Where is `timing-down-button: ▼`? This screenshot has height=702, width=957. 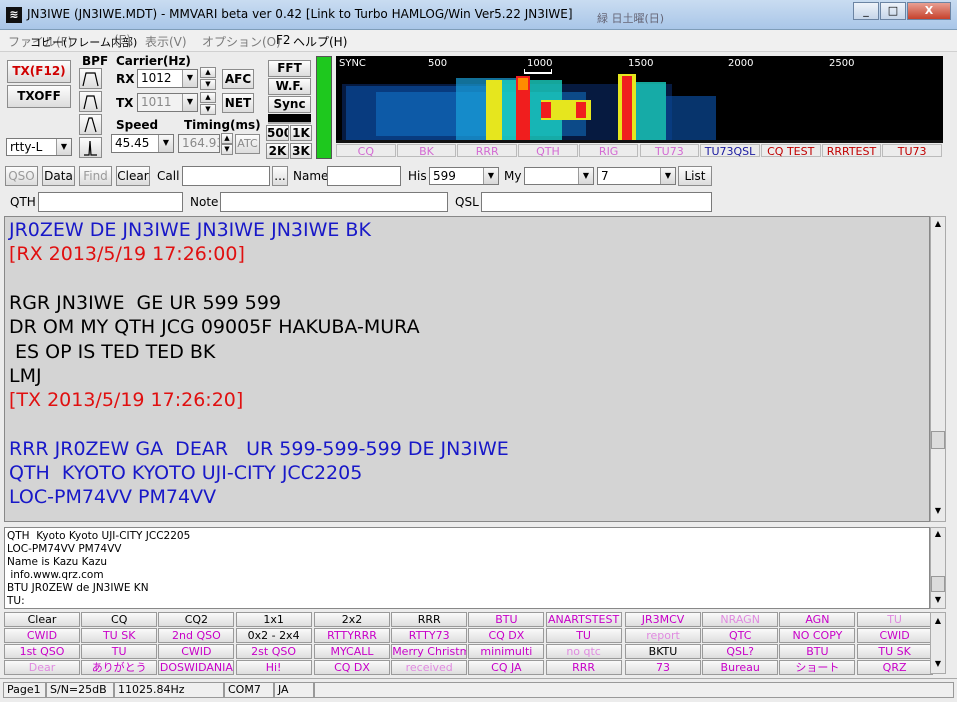
timing-down-button: ▼ is located at coordinates (227, 149).